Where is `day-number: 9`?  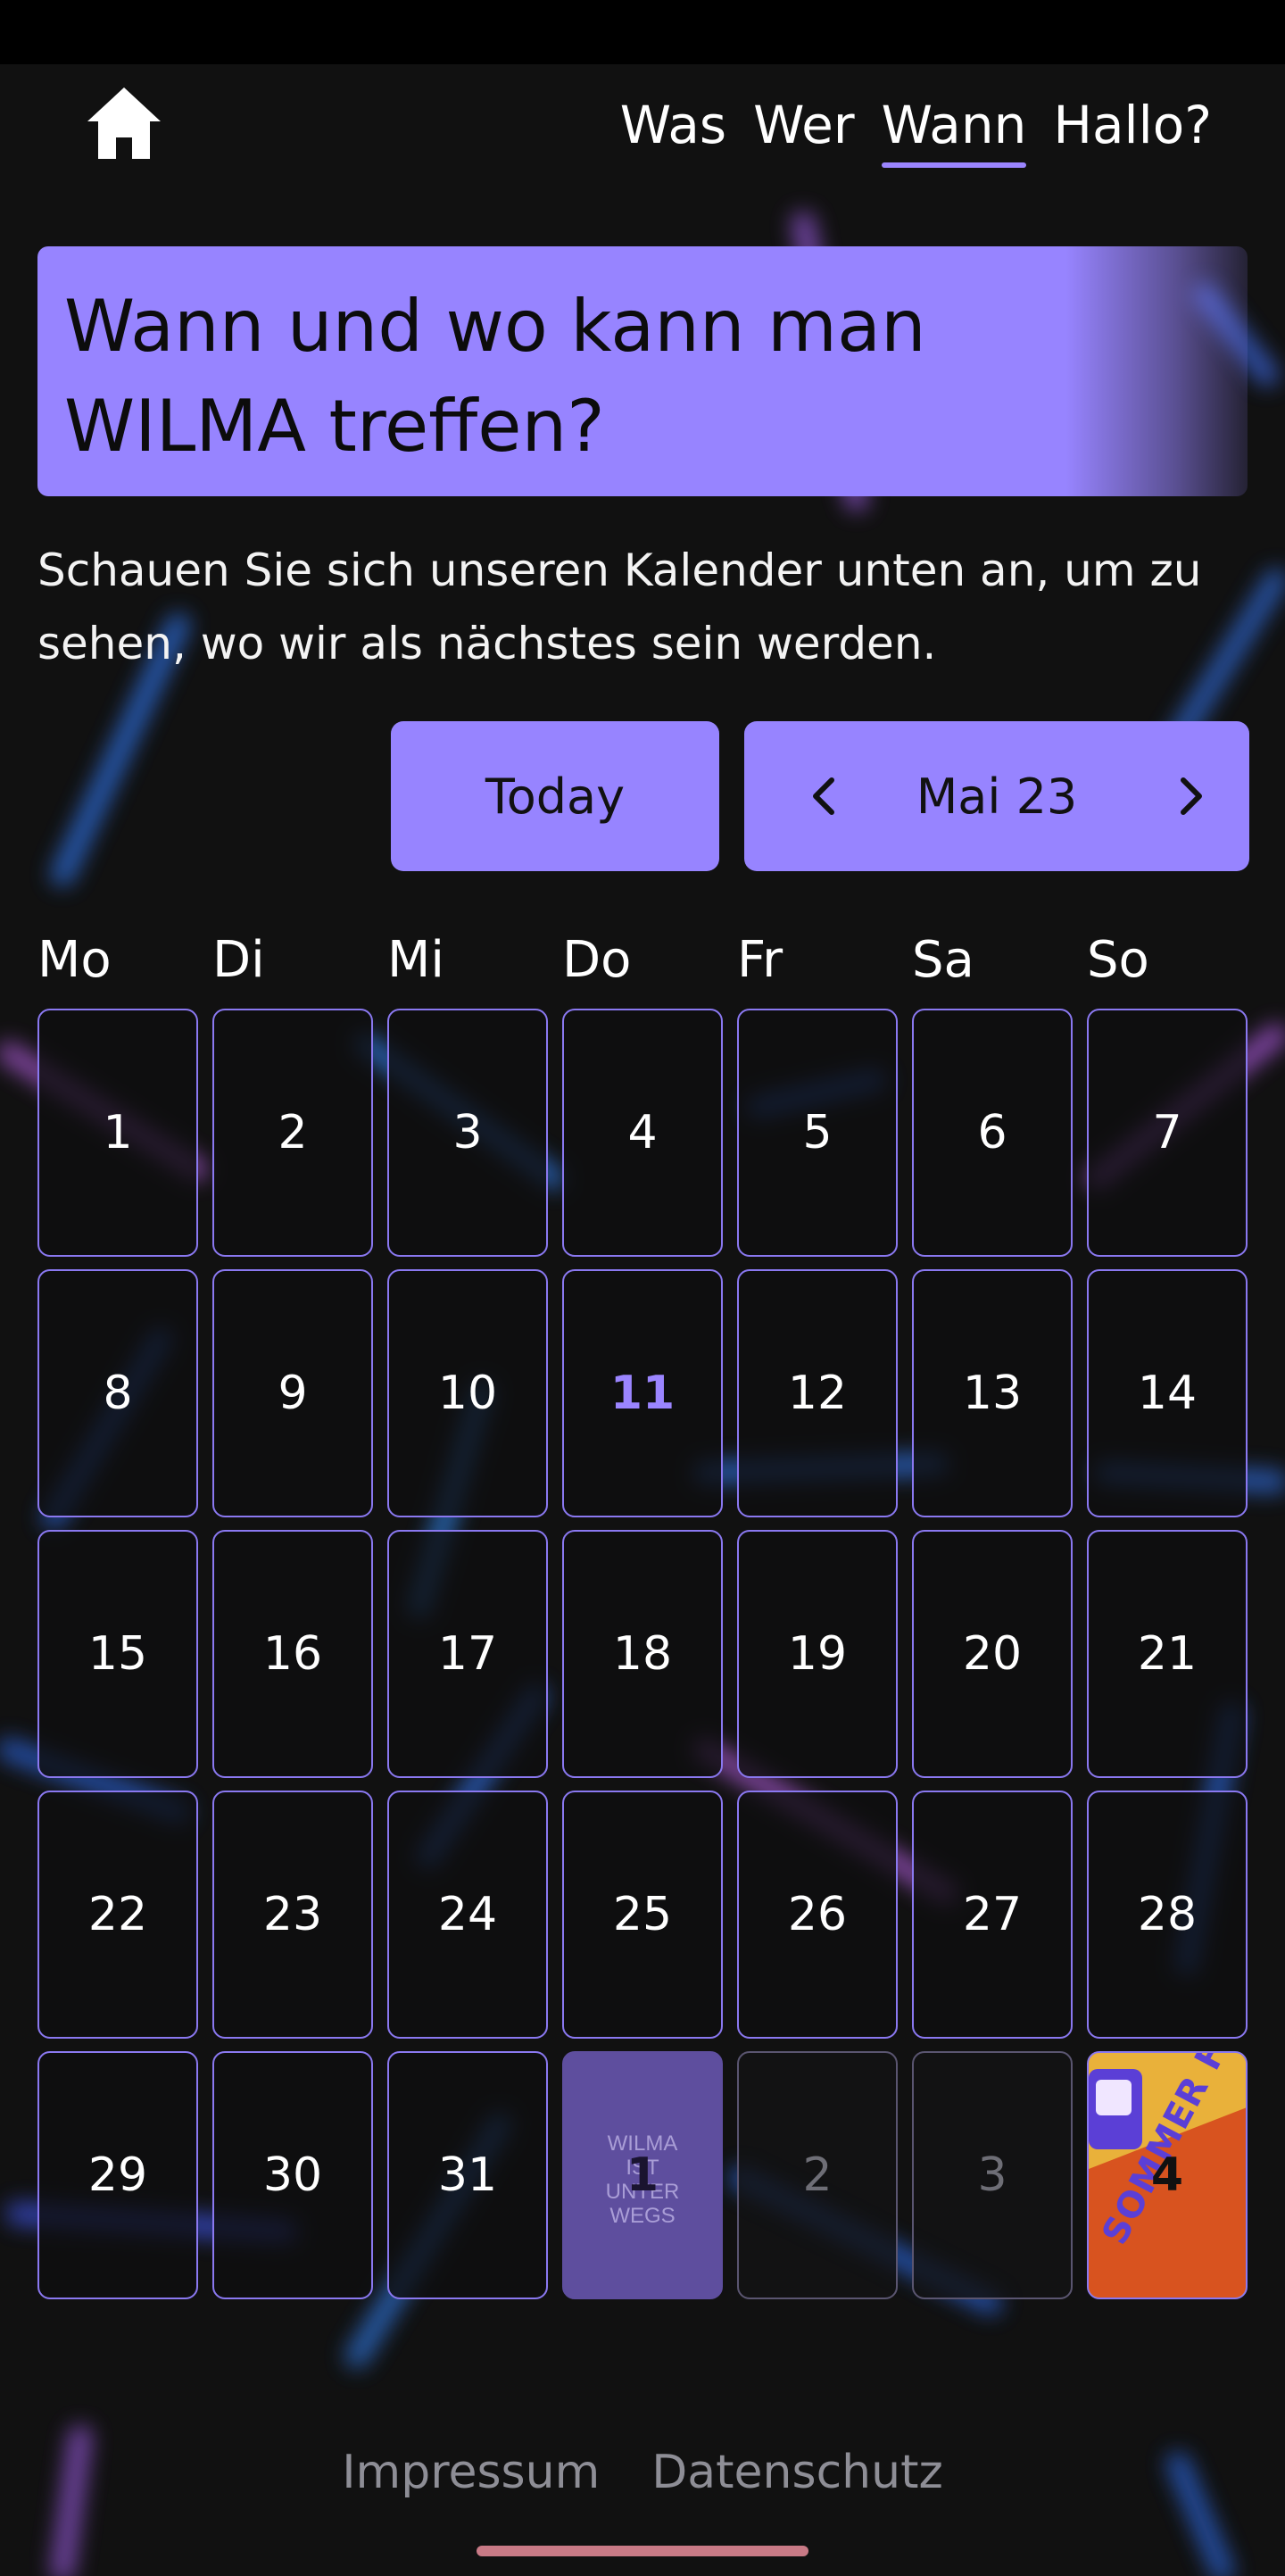
day-number: 9 is located at coordinates (293, 1394).